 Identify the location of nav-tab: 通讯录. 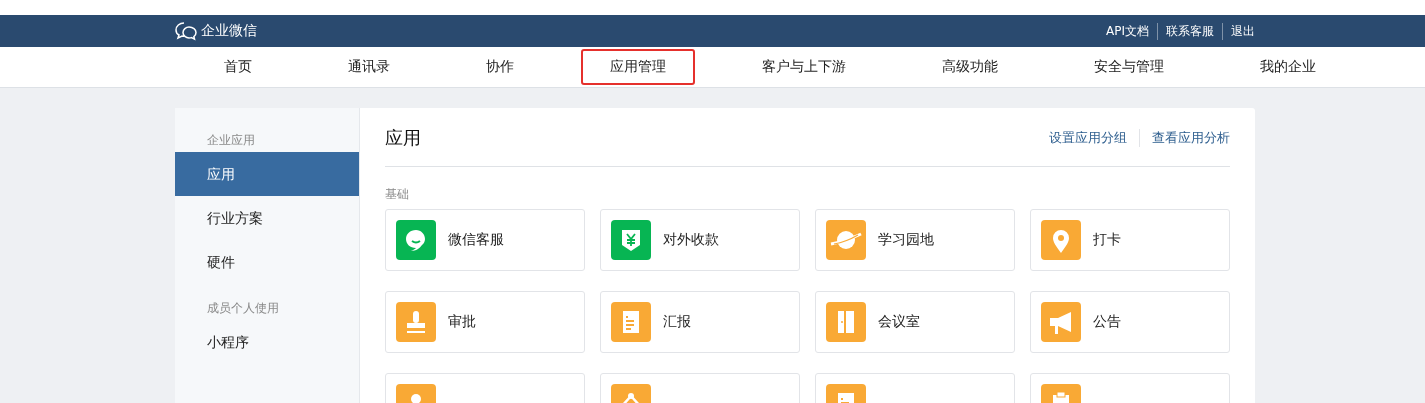
(369, 67).